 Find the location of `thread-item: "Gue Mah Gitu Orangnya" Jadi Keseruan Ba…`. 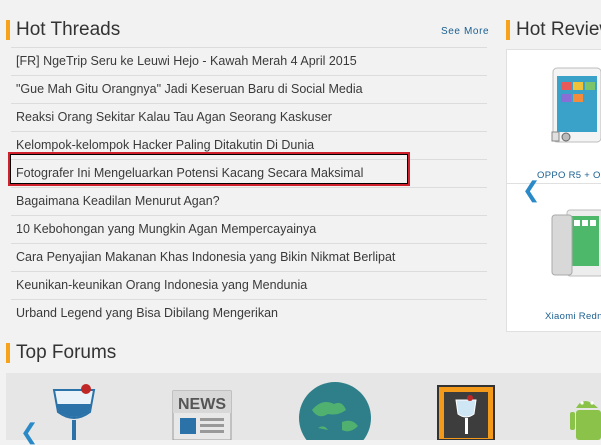

thread-item: "Gue Mah Gitu Orangnya" Jadi Keseruan Ba… is located at coordinates (249, 89).